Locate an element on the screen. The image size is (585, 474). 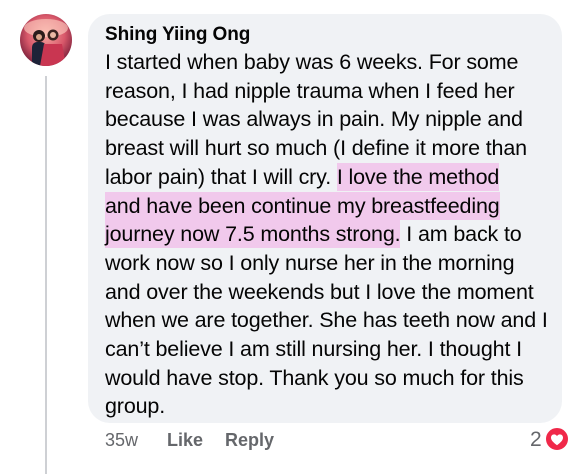
highlighted-text: journey now 7.5 months strong. is located at coordinates (253, 234).